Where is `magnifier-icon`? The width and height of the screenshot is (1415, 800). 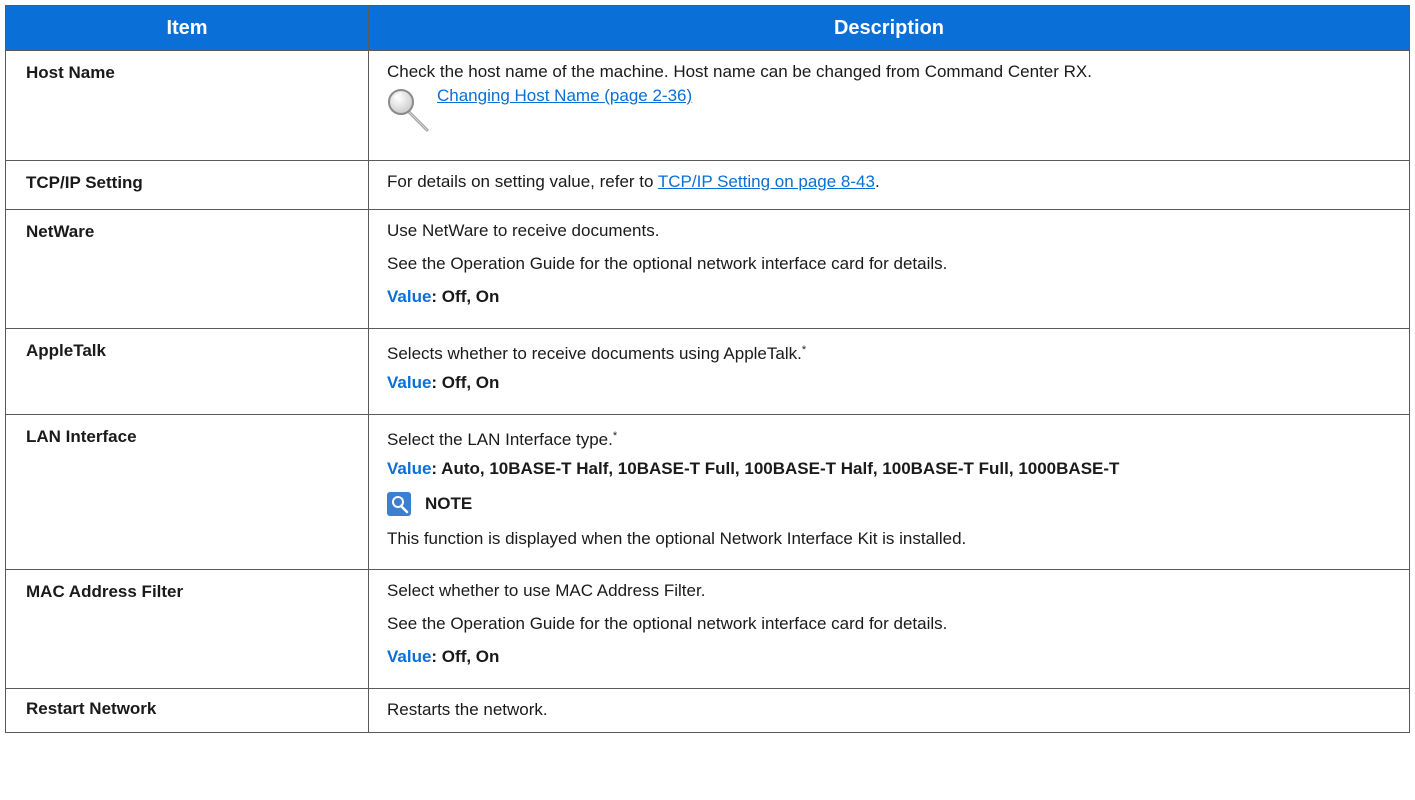
magnifier-icon is located at coordinates (408, 110).